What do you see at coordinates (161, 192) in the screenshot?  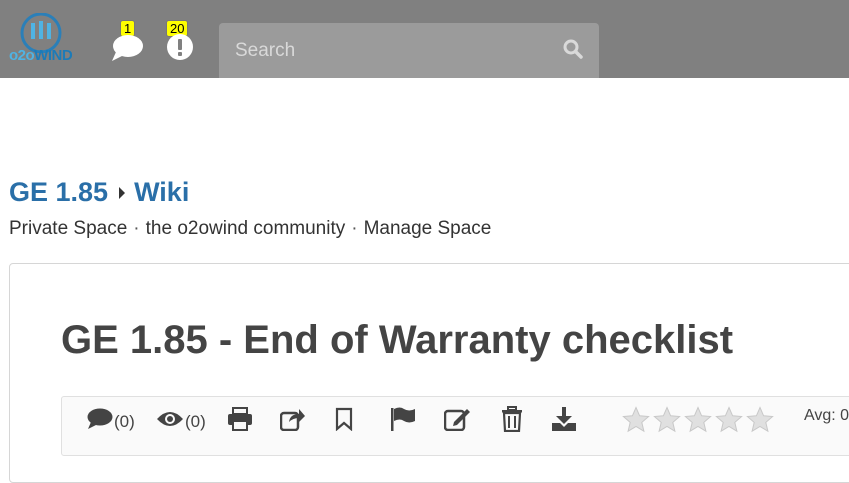 I see `breadcrumb-wiki-link: Wiki` at bounding box center [161, 192].